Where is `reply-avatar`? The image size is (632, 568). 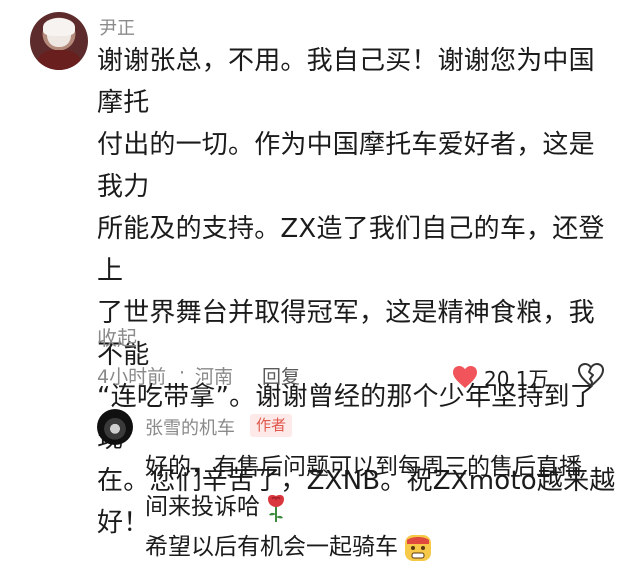
reply-avatar is located at coordinates (115, 427).